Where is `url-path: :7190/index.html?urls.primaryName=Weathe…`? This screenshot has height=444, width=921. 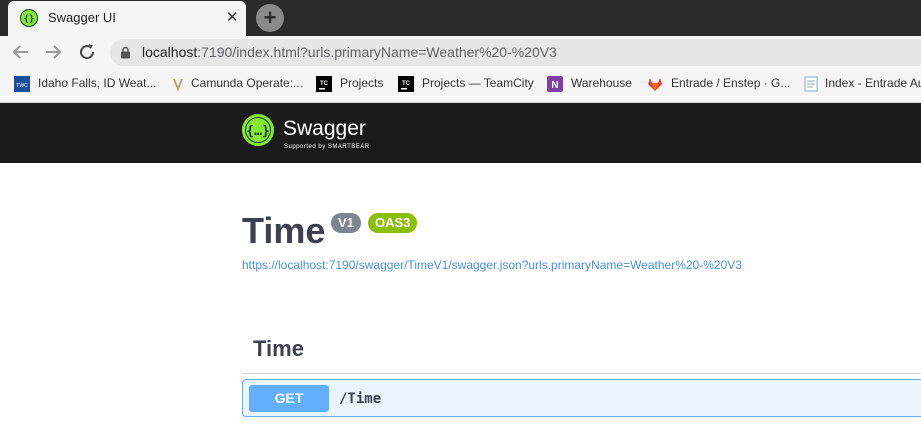
url-path: :7190/index.html?urls.primaryName=Weathe… is located at coordinates (377, 52).